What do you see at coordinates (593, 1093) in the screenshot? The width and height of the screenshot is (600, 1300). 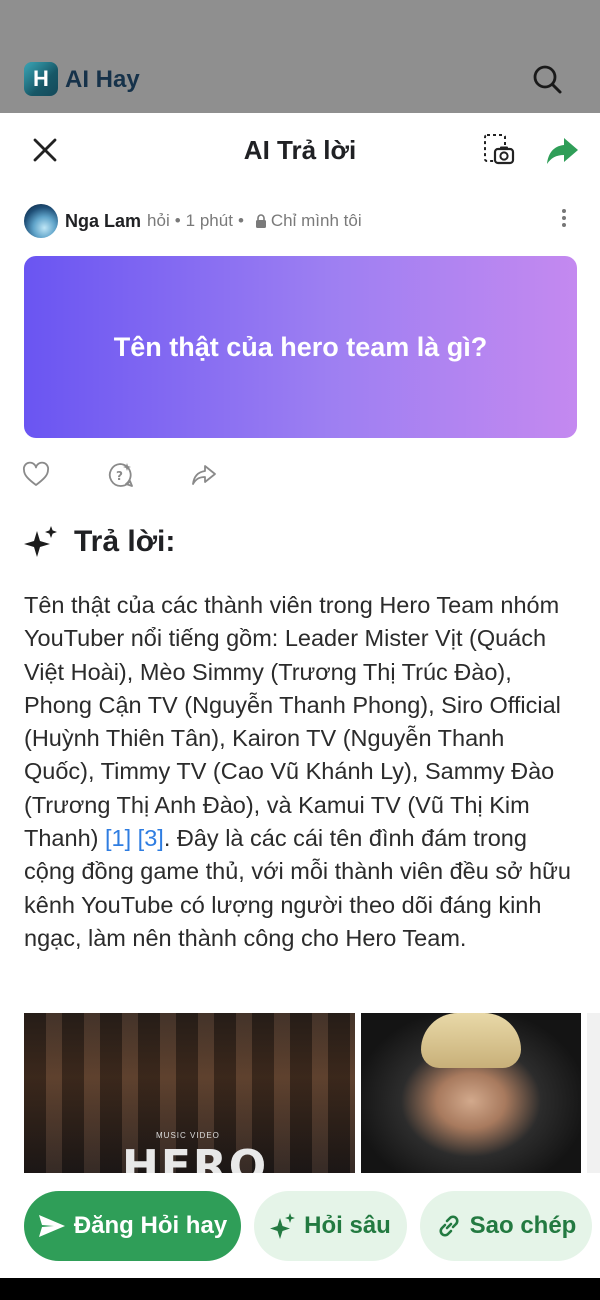 I see `gallery-image-next` at bounding box center [593, 1093].